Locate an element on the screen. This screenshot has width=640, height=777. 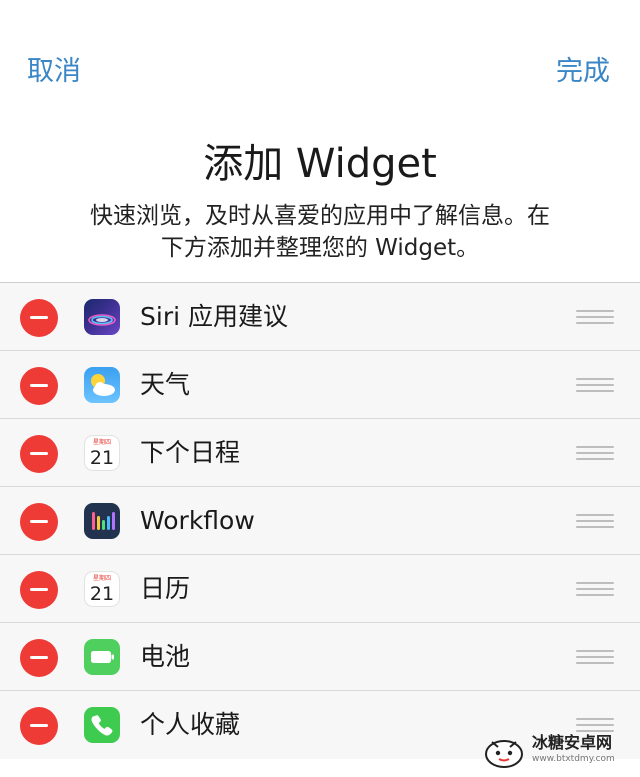
page-title: 添加 Widget is located at coordinates (320, 164).